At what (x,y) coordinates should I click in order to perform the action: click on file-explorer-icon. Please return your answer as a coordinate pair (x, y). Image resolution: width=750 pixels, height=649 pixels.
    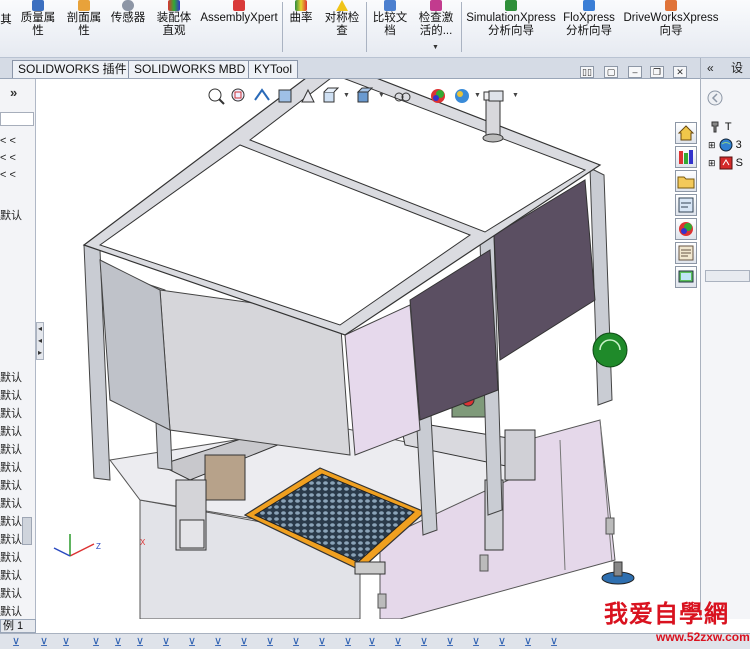
    Looking at the image, I should click on (686, 181).